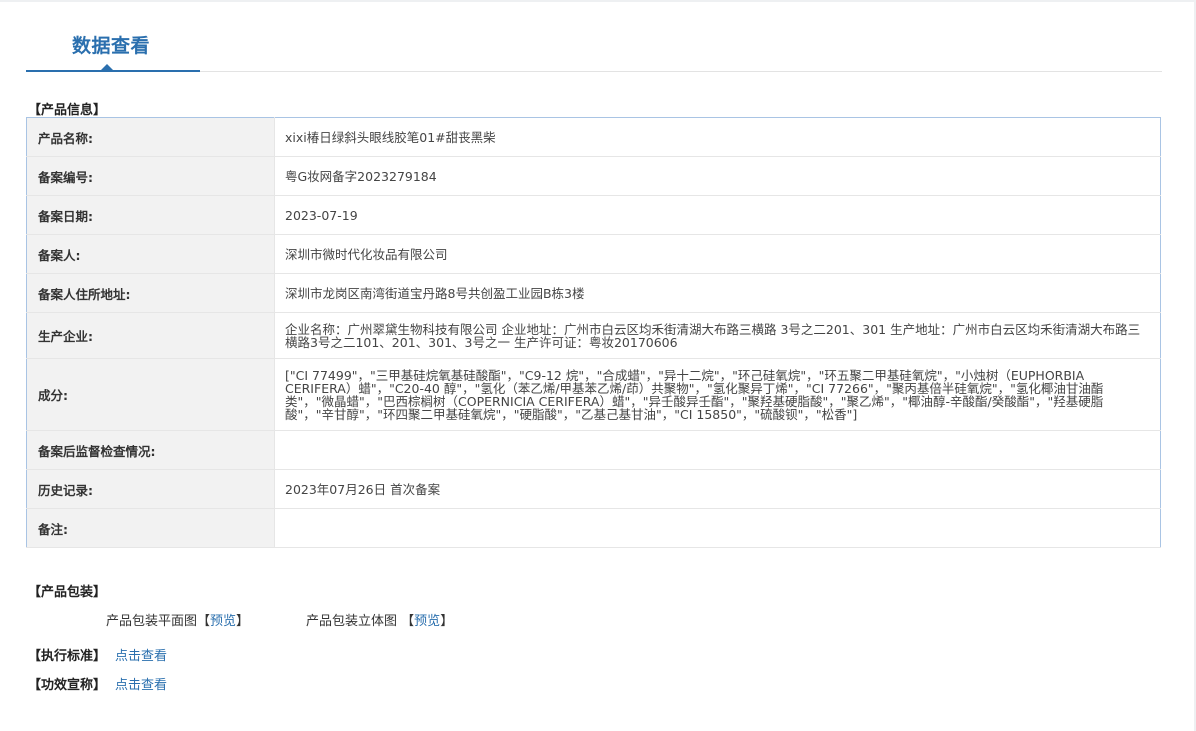 Image resolution: width=1196 pixels, height=731 pixels. What do you see at coordinates (111, 44) in the screenshot?
I see `tab-data-view: 数据查看` at bounding box center [111, 44].